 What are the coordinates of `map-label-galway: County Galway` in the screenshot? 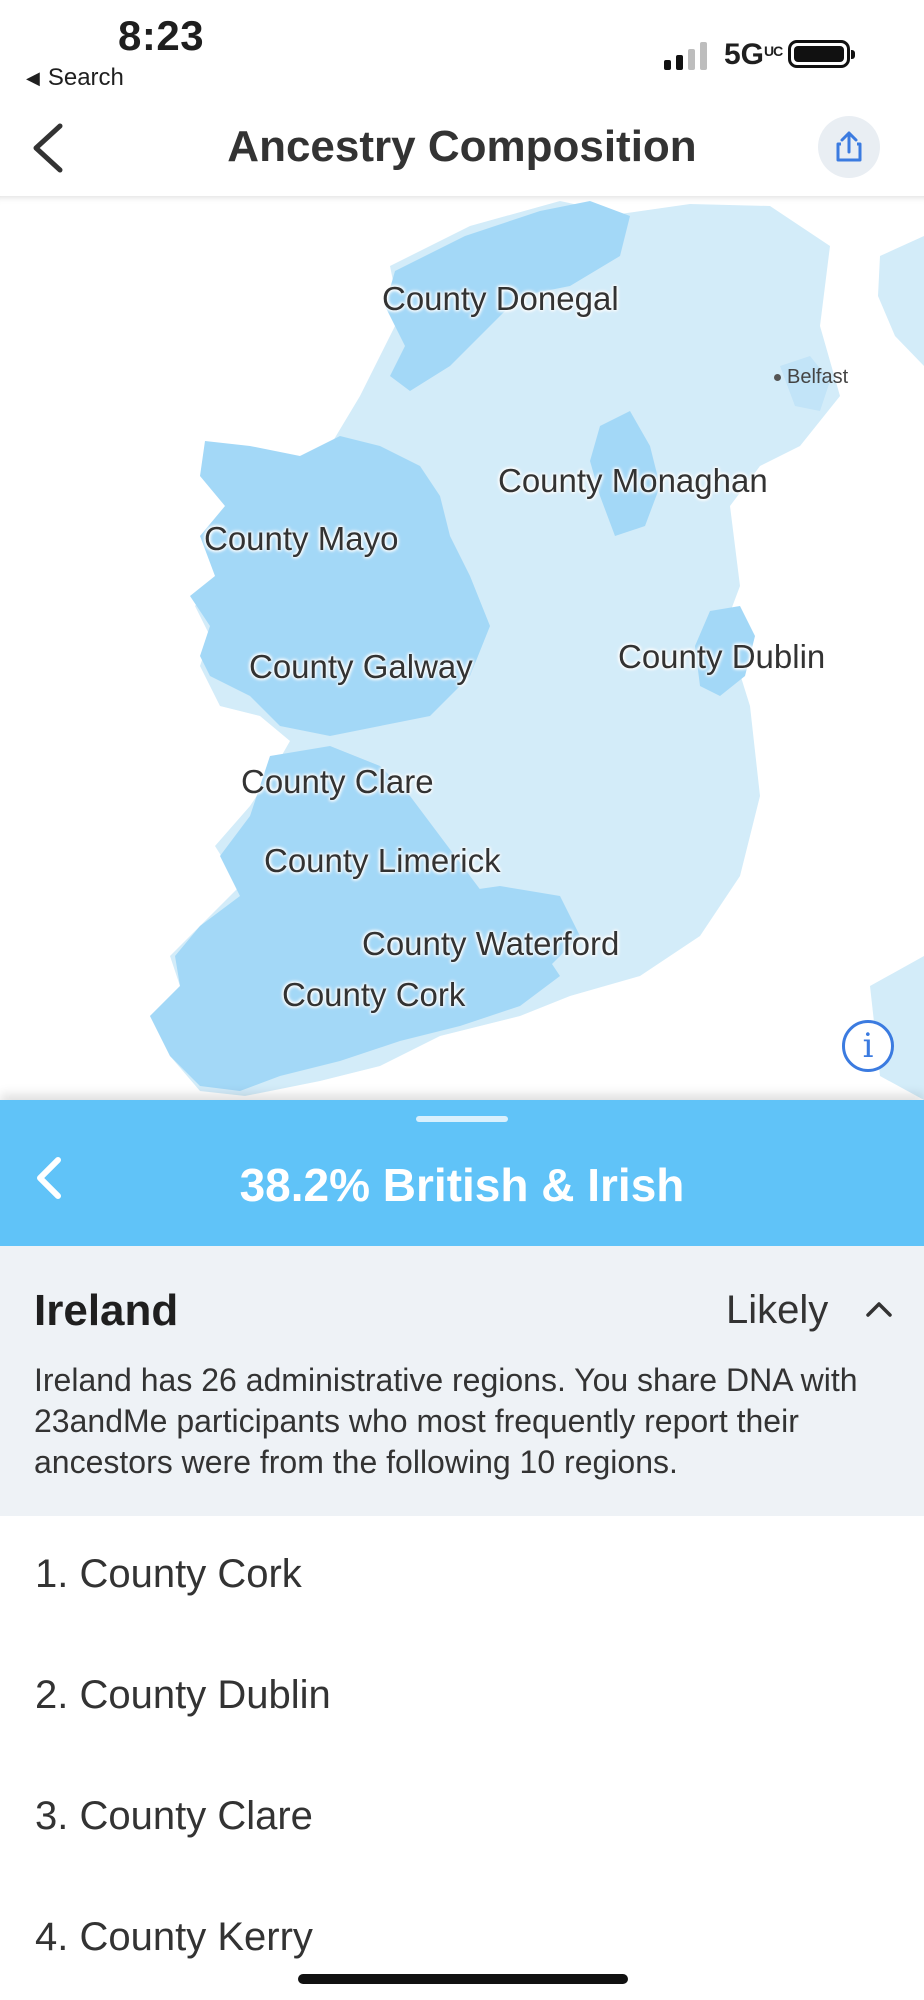 It's located at (361, 667).